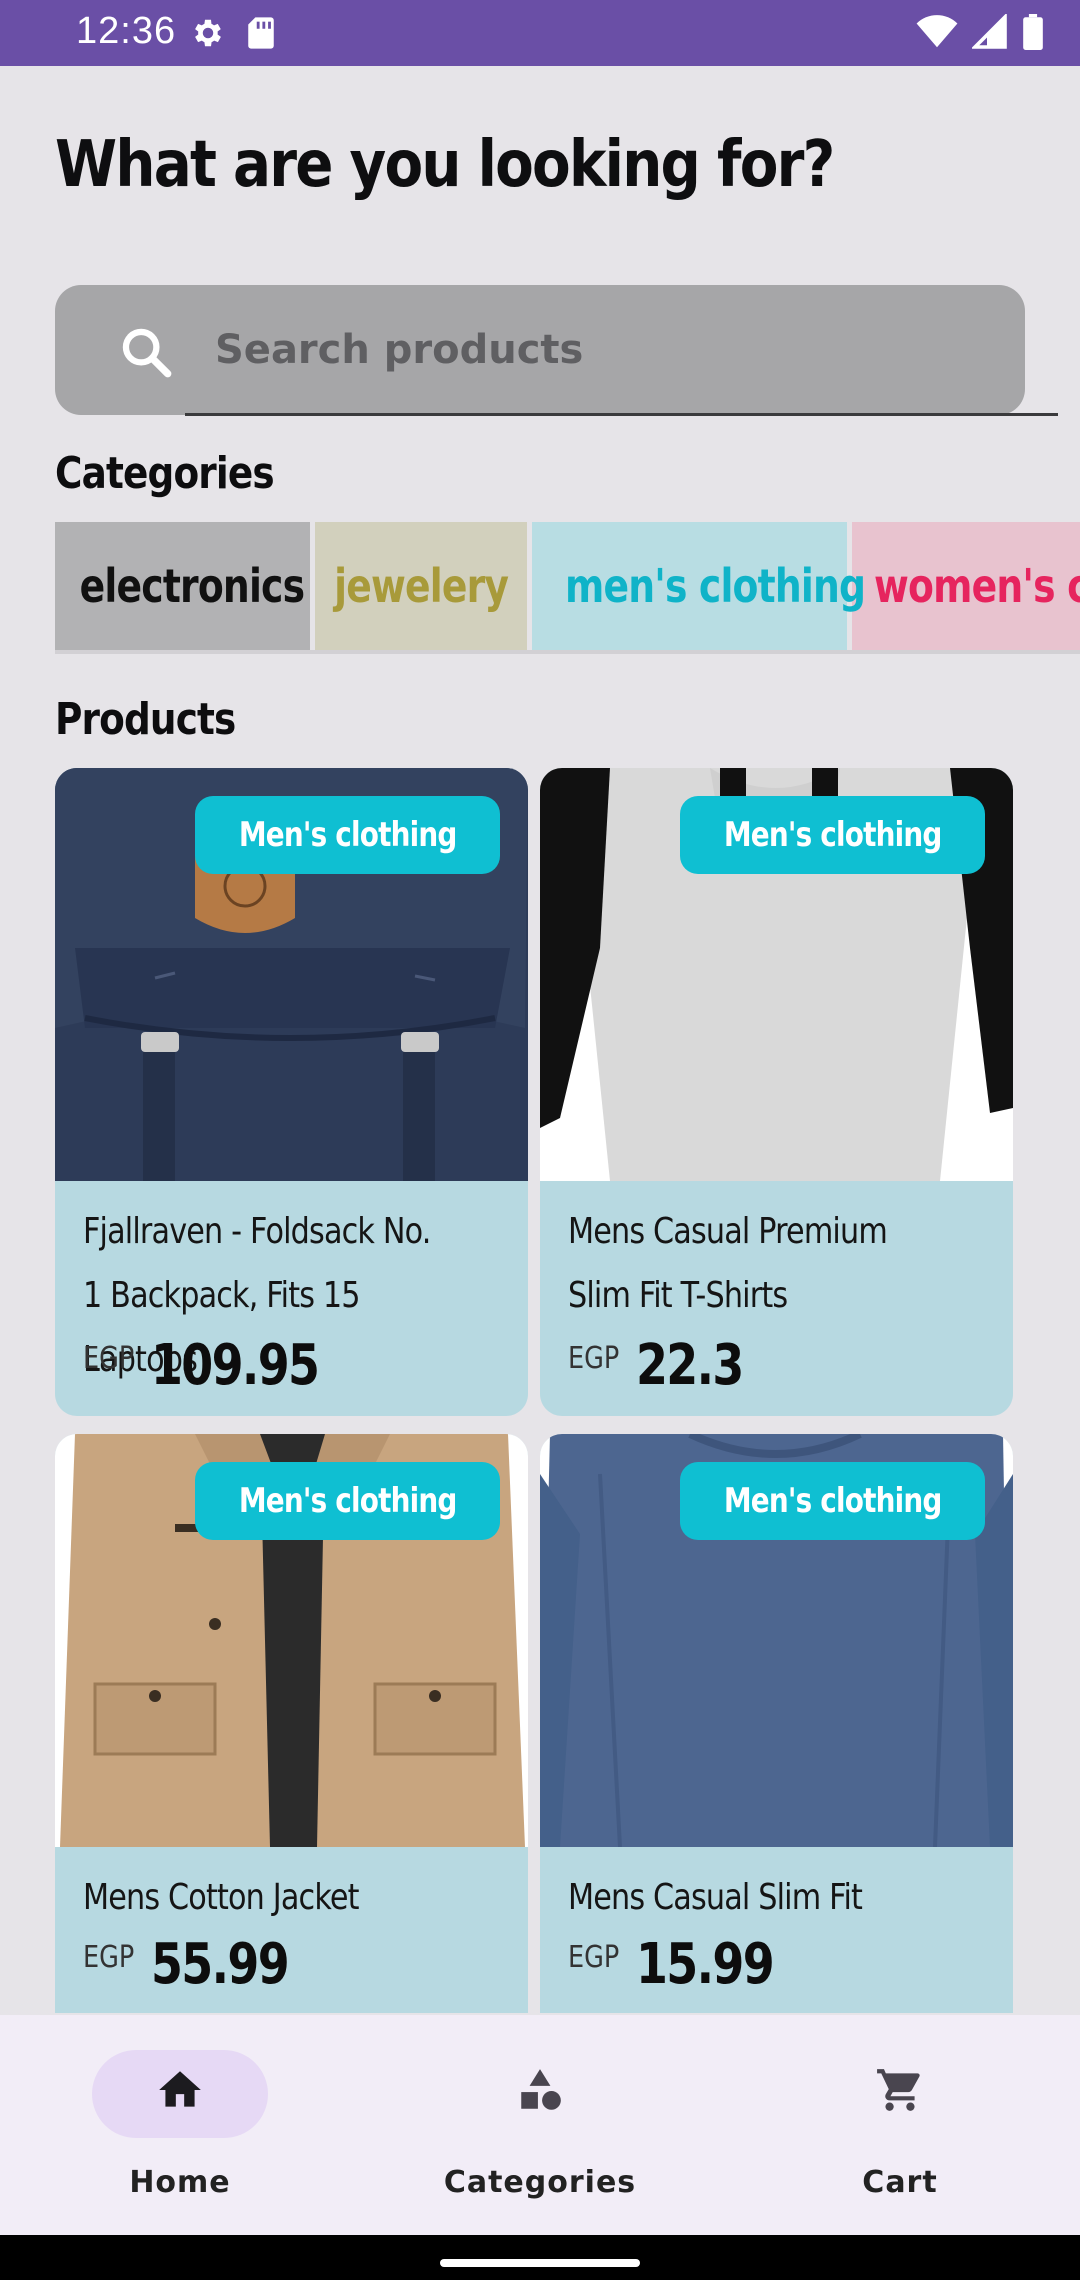 The height and width of the screenshot is (2280, 1080). What do you see at coordinates (146, 352) in the screenshot?
I see `search-icon` at bounding box center [146, 352].